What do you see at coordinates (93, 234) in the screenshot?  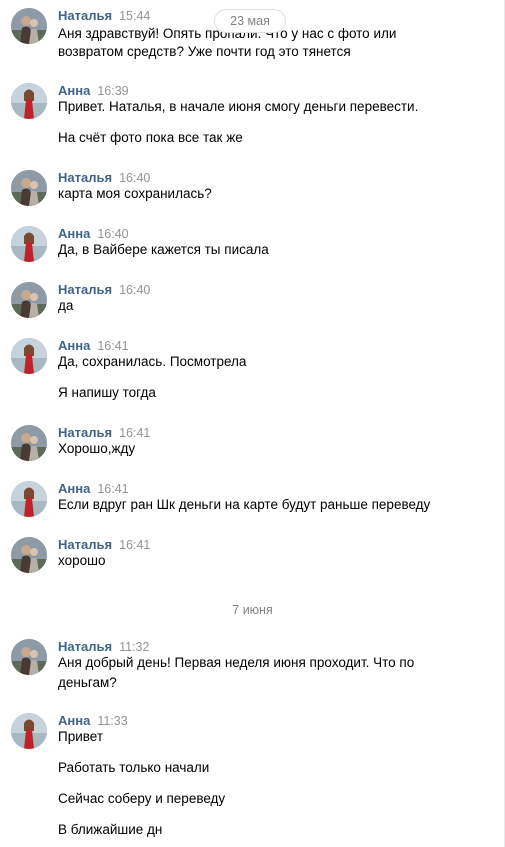 I see `message-header: Анна 16:40` at bounding box center [93, 234].